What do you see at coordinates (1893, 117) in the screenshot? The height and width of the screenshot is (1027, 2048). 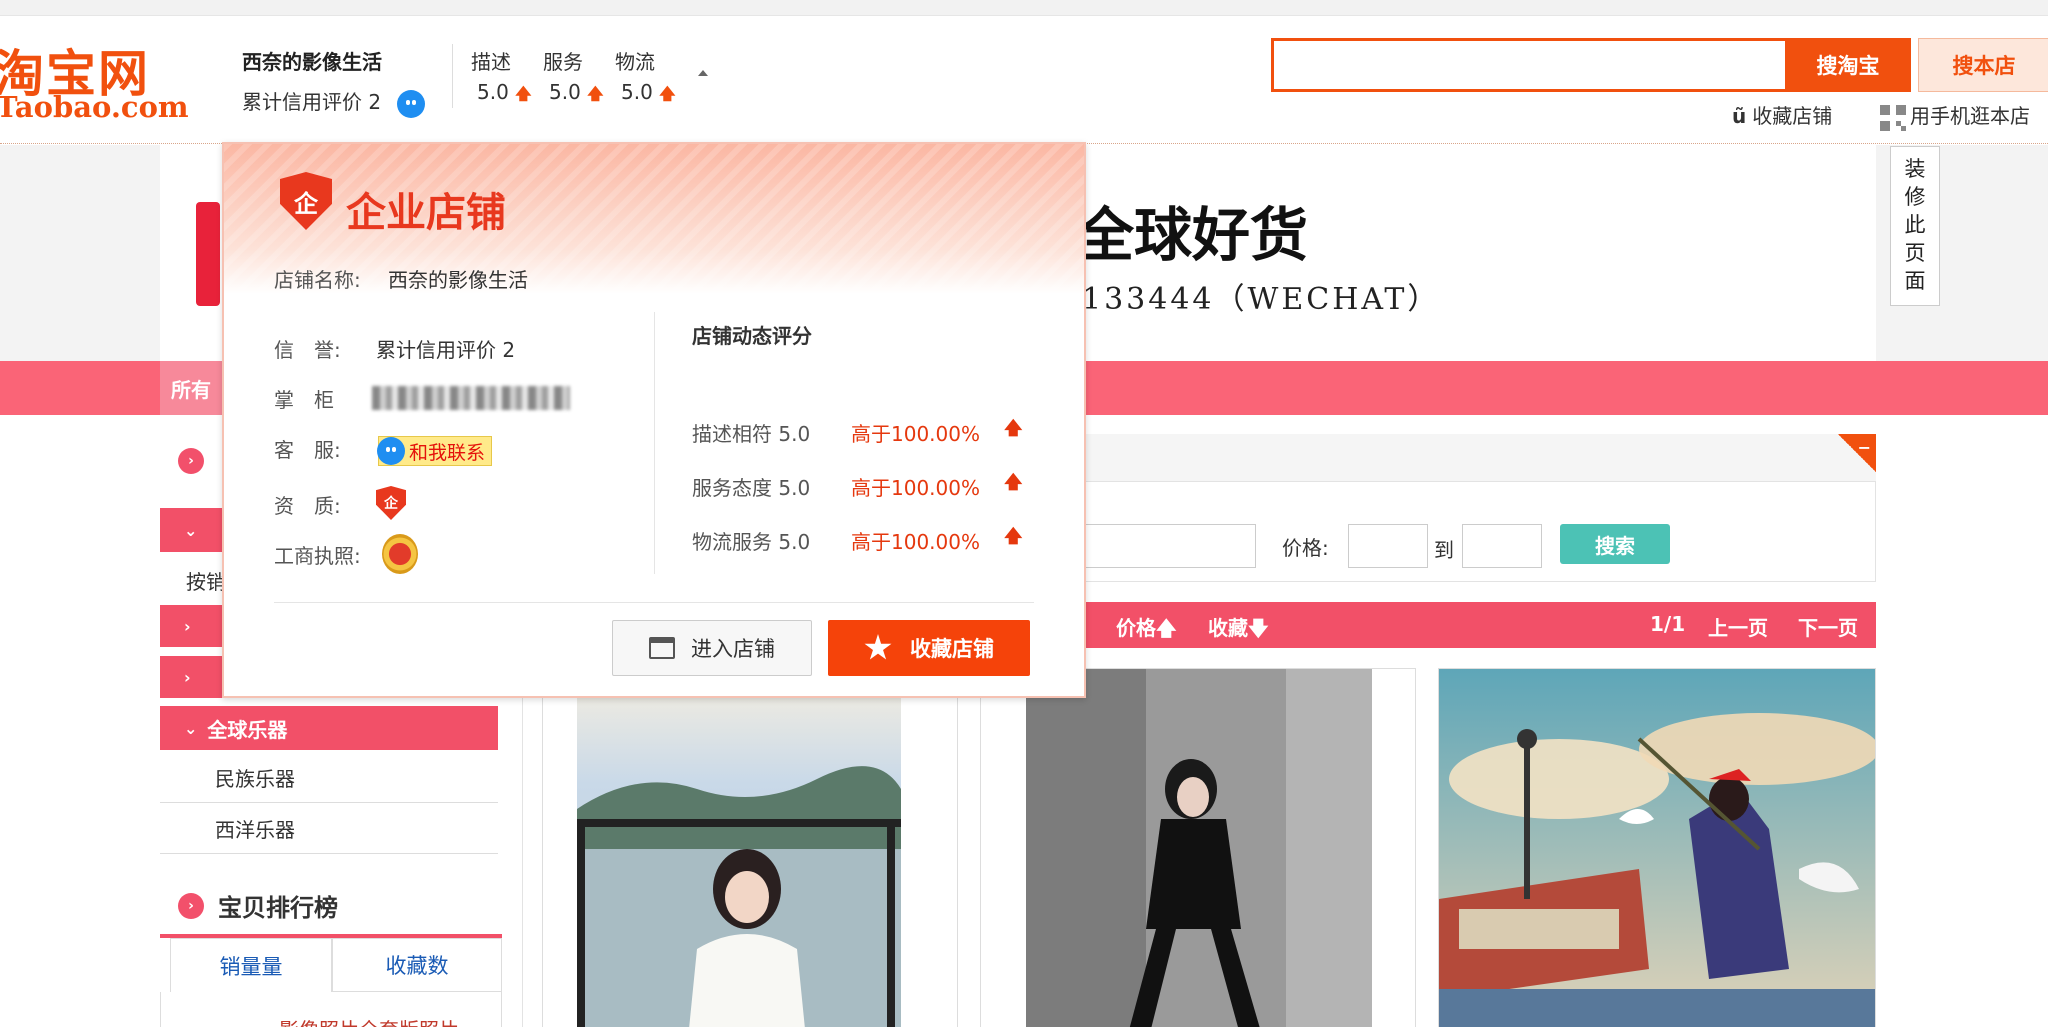 I see `qr-code-icon` at bounding box center [1893, 117].